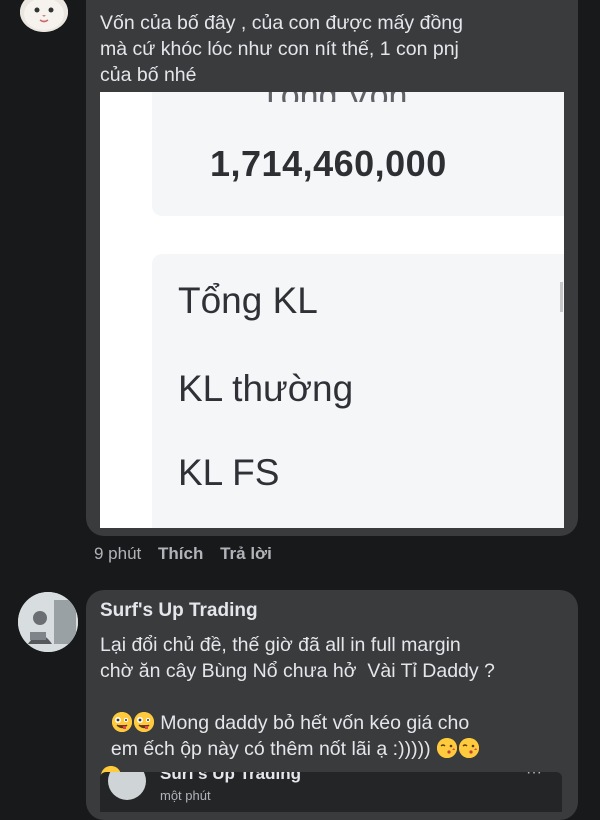 This screenshot has height=820, width=600. Describe the element at coordinates (246, 553) in the screenshot. I see `reply-button: Trả lời` at that location.